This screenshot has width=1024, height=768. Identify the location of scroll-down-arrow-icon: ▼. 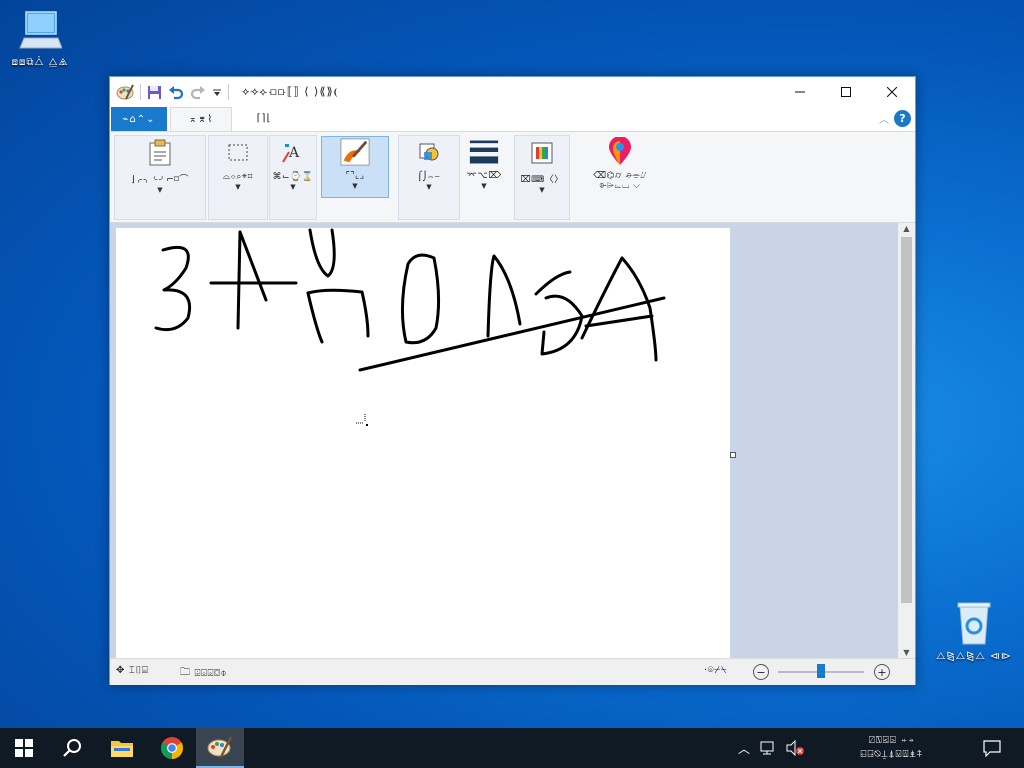
(906, 652).